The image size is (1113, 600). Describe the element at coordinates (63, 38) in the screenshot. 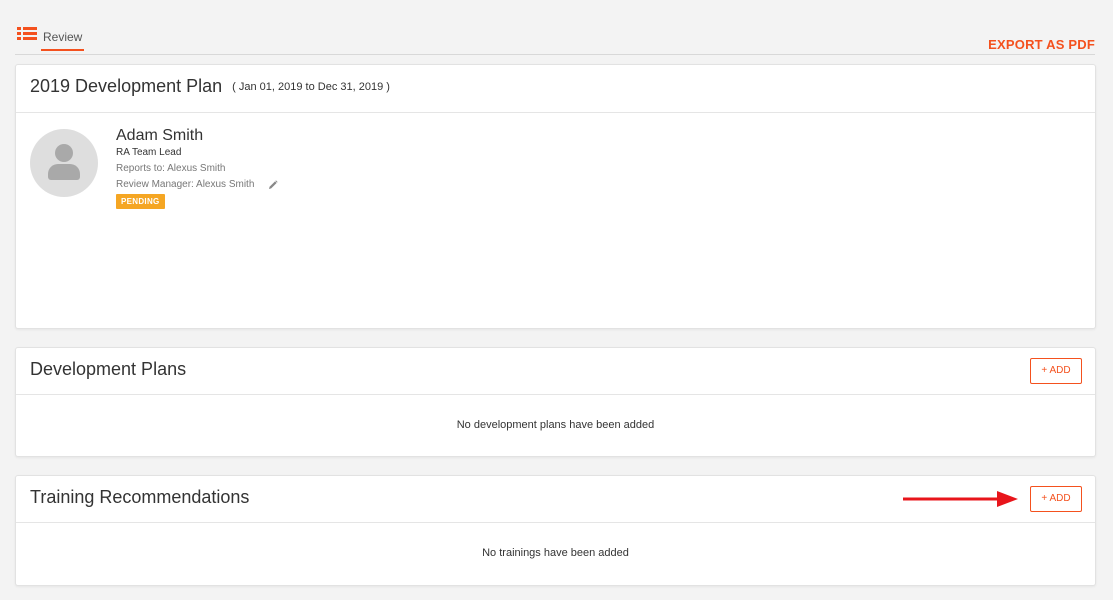

I see `tab-review-label: Review` at that location.